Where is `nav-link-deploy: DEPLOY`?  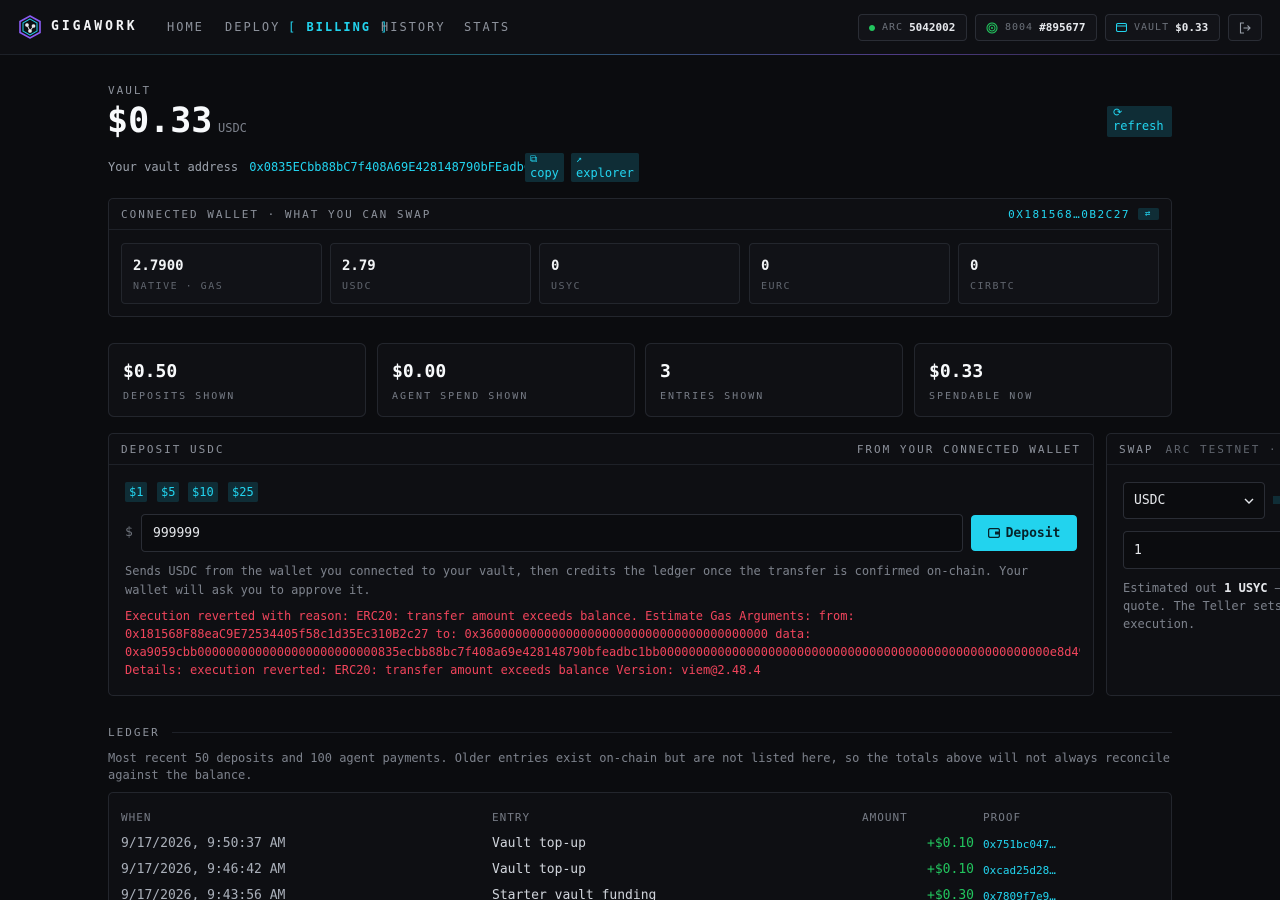 nav-link-deploy: DEPLOY is located at coordinates (252, 27).